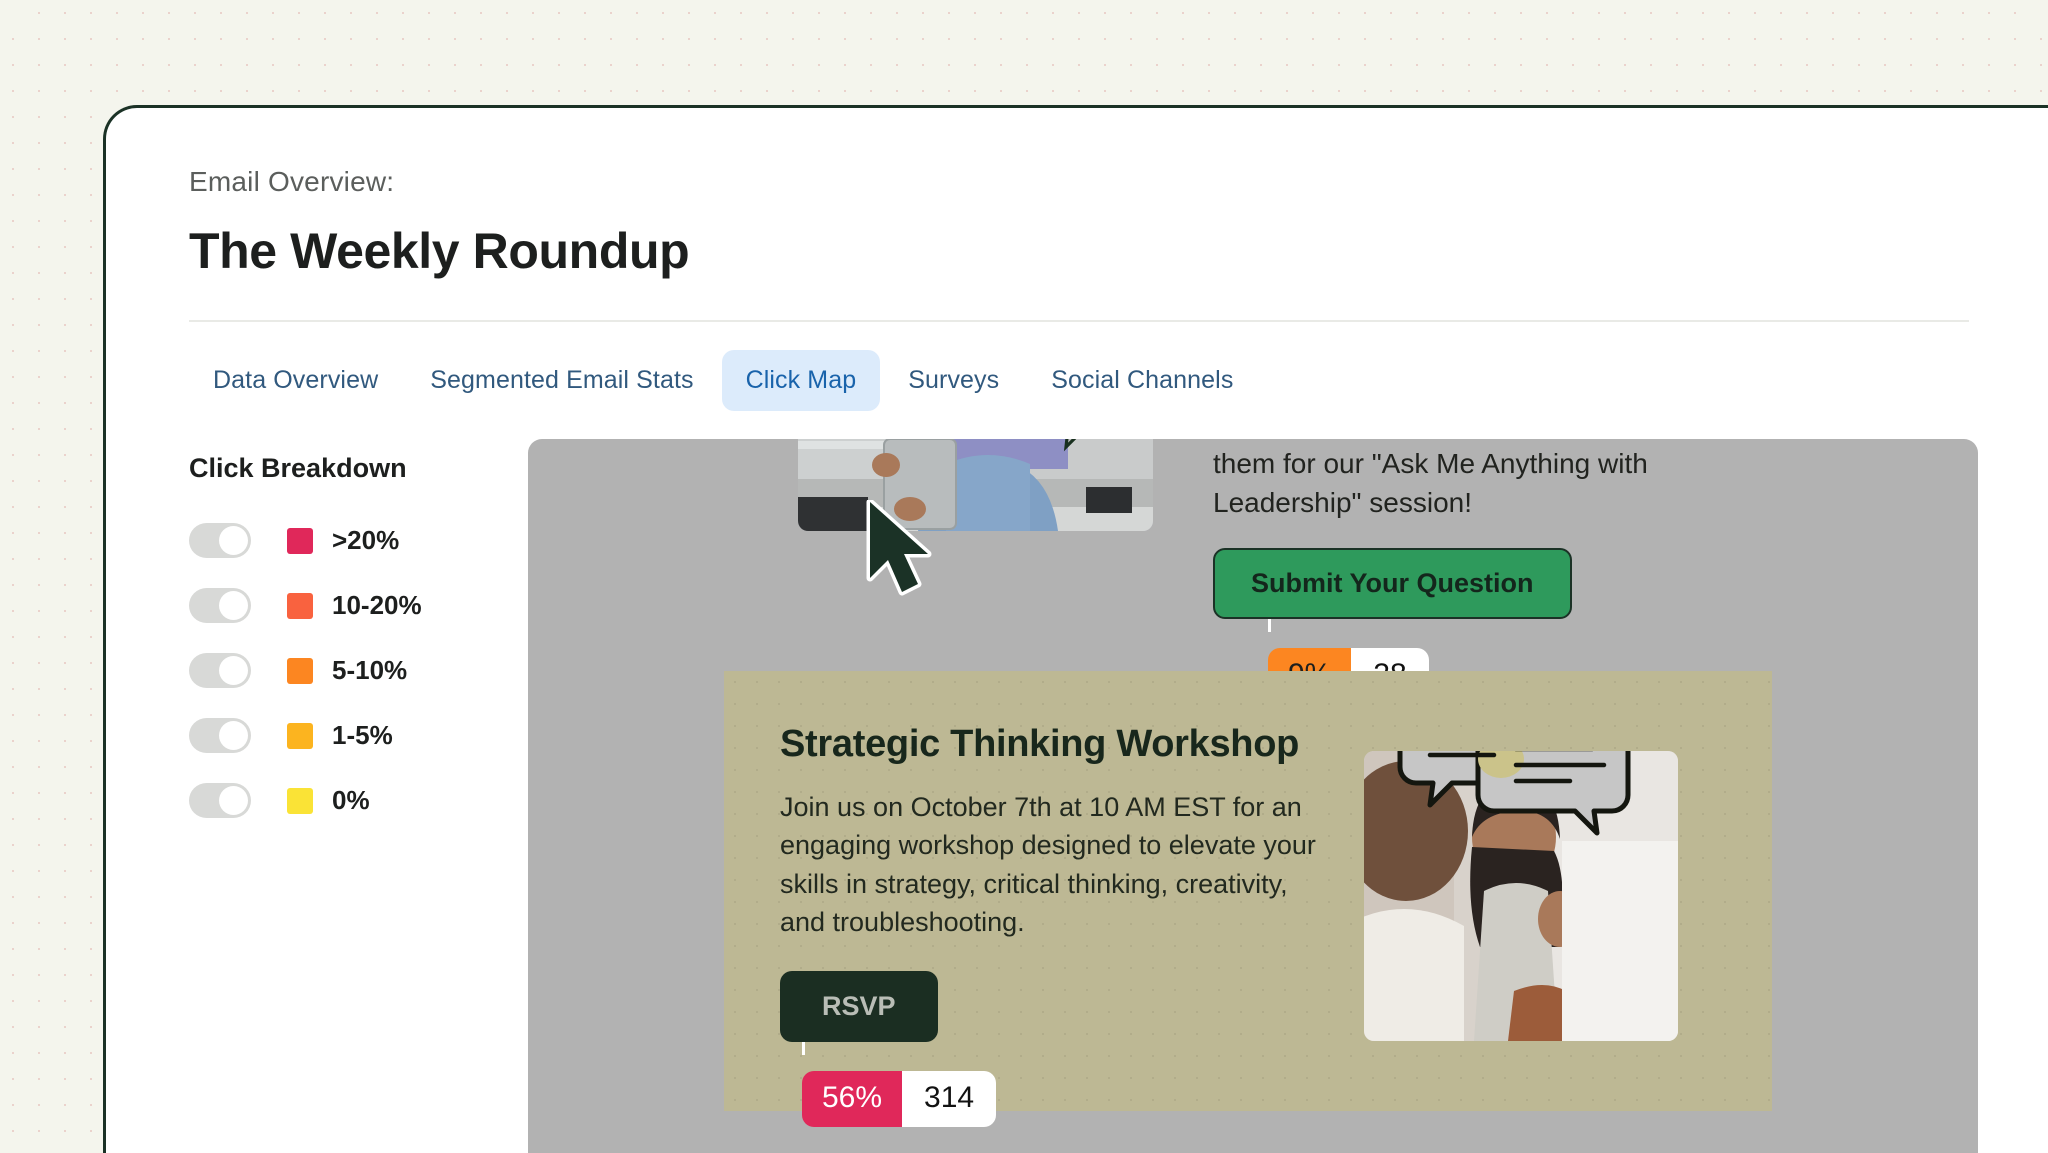  Describe the element at coordinates (317, 605) in the screenshot. I see `legend-item-10-20: 10-20%` at that location.